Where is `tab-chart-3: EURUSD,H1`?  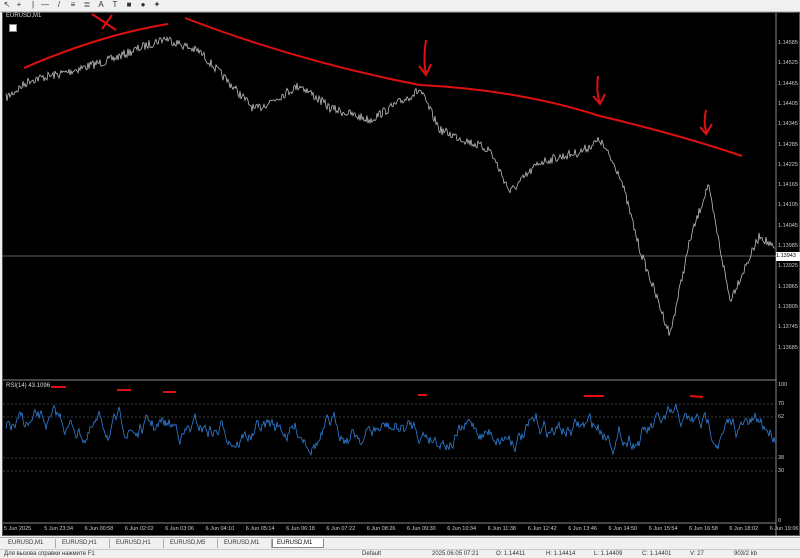 tab-chart-3: EURUSD,H1 is located at coordinates (138, 543).